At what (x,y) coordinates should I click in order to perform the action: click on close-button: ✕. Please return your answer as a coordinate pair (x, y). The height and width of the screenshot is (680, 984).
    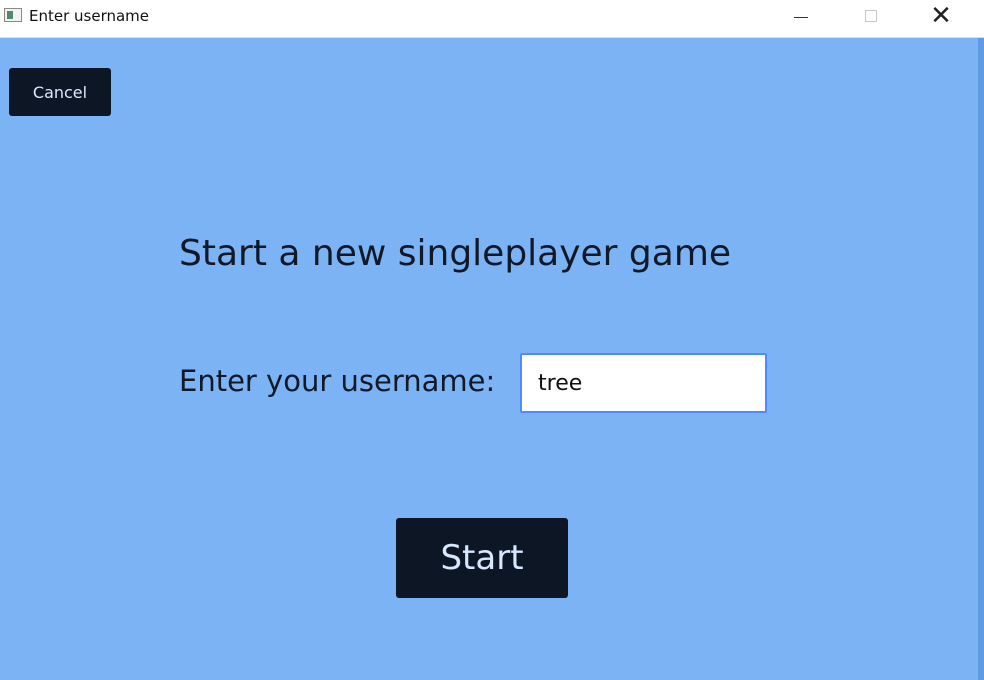
    Looking at the image, I should click on (941, 16).